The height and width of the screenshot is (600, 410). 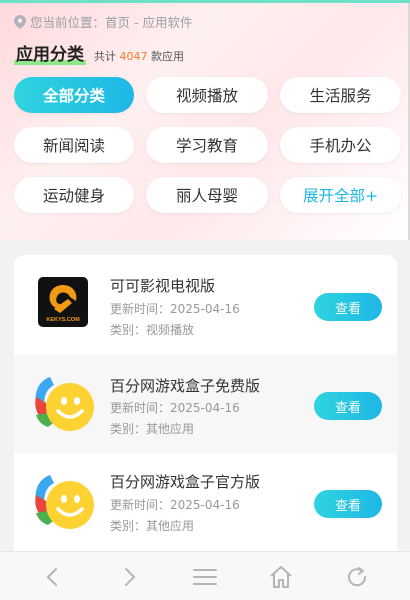 What do you see at coordinates (74, 145) in the screenshot?
I see `category-news: 新闻阅读` at bounding box center [74, 145].